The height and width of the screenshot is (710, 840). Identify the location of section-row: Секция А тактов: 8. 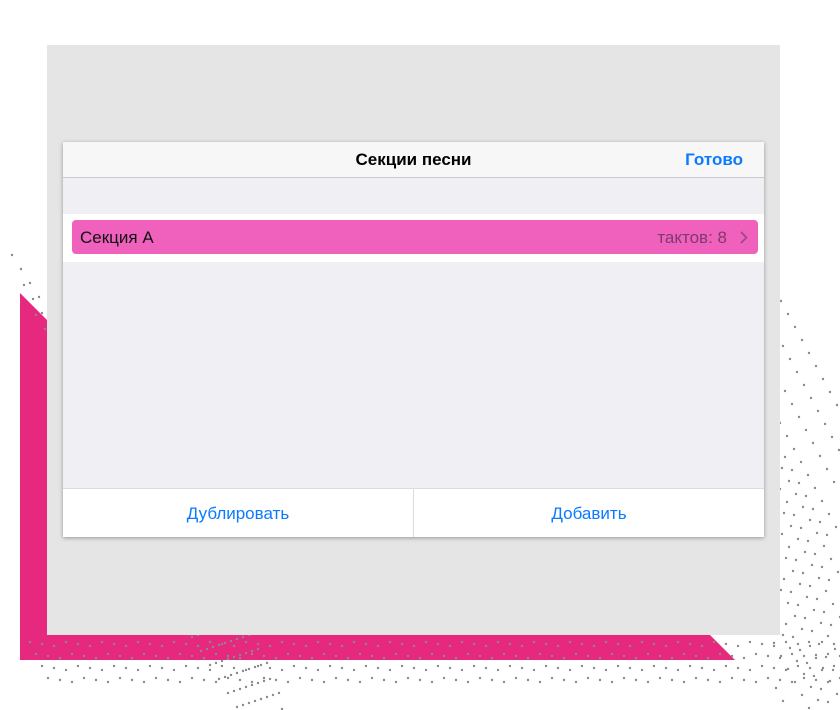
(415, 237).